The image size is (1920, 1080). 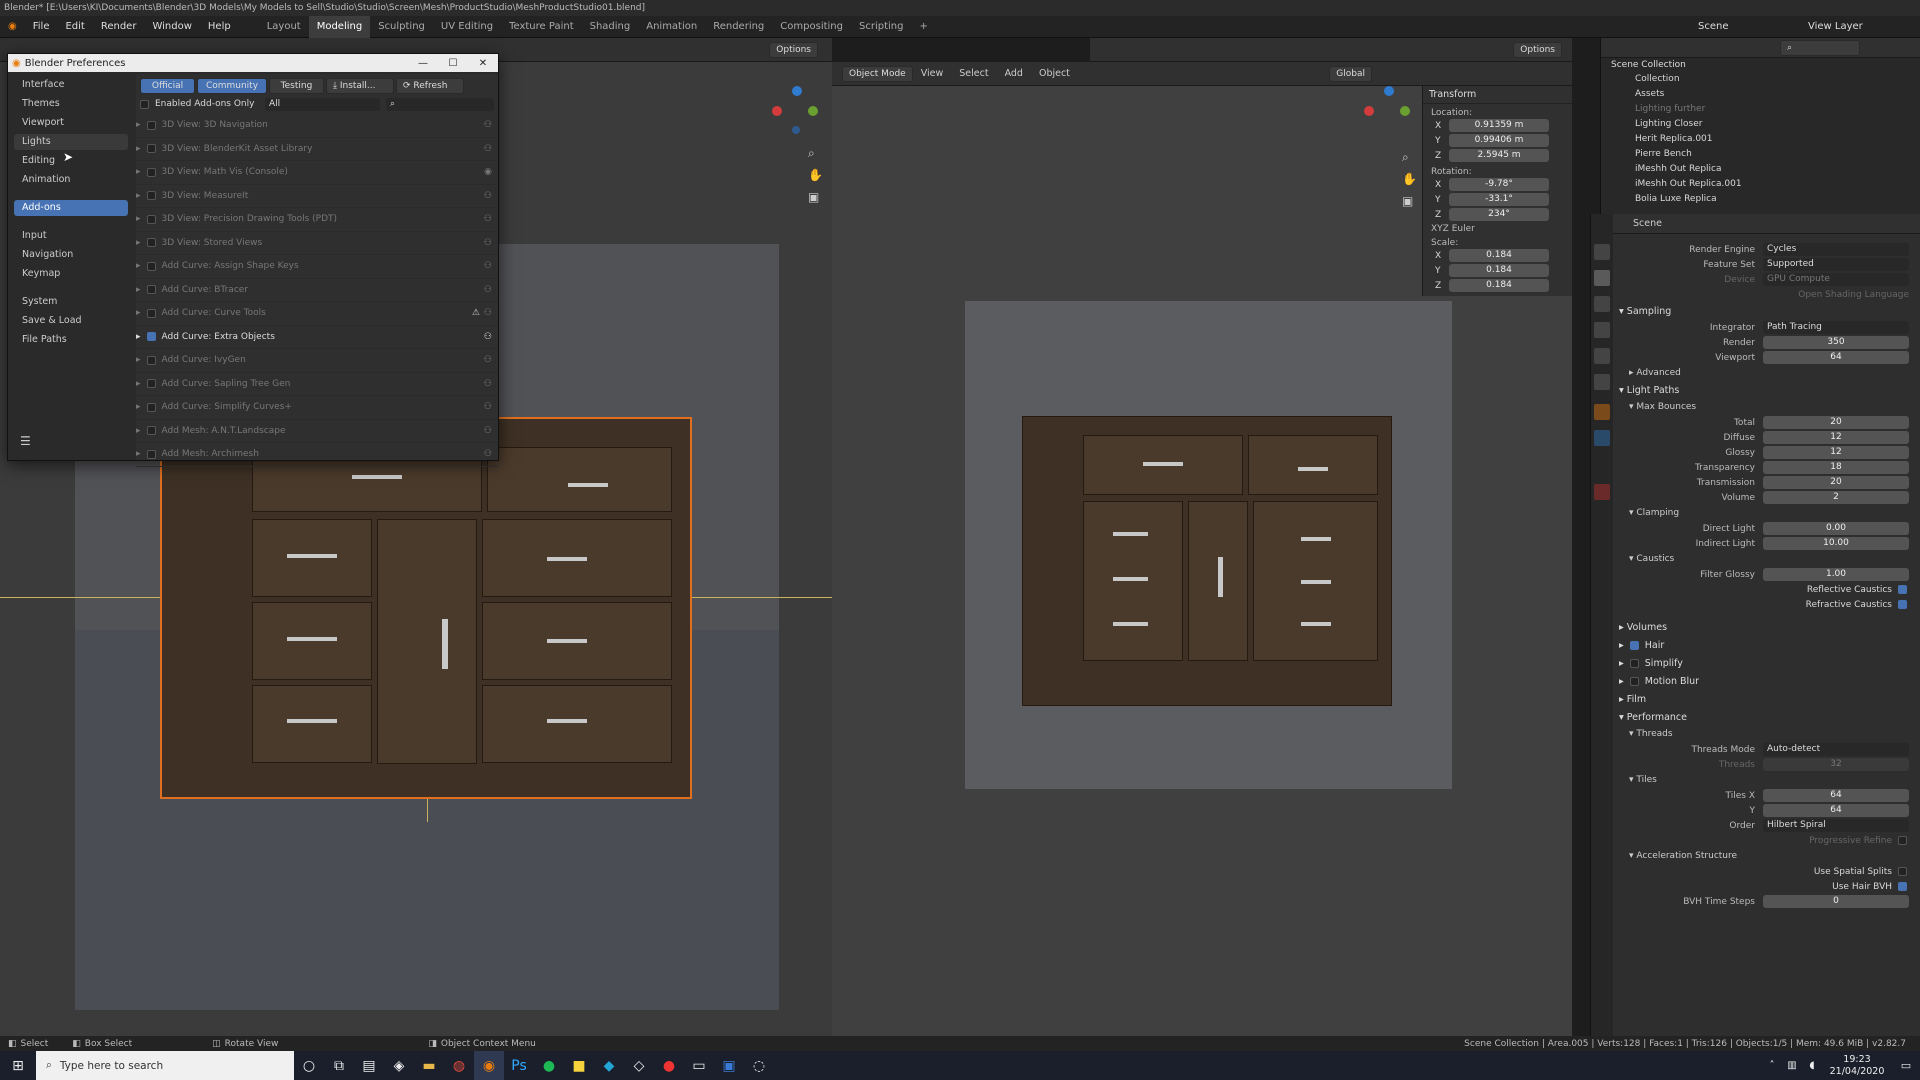 I want to click on outliner-item: Herit Replica.001, so click(x=1760, y=139).